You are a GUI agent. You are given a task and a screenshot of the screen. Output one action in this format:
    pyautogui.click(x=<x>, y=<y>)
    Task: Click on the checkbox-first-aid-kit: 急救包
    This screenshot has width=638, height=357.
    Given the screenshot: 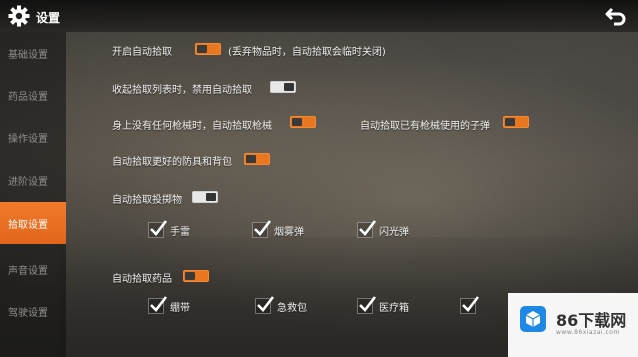 What is the action you would take?
    pyautogui.click(x=281, y=305)
    